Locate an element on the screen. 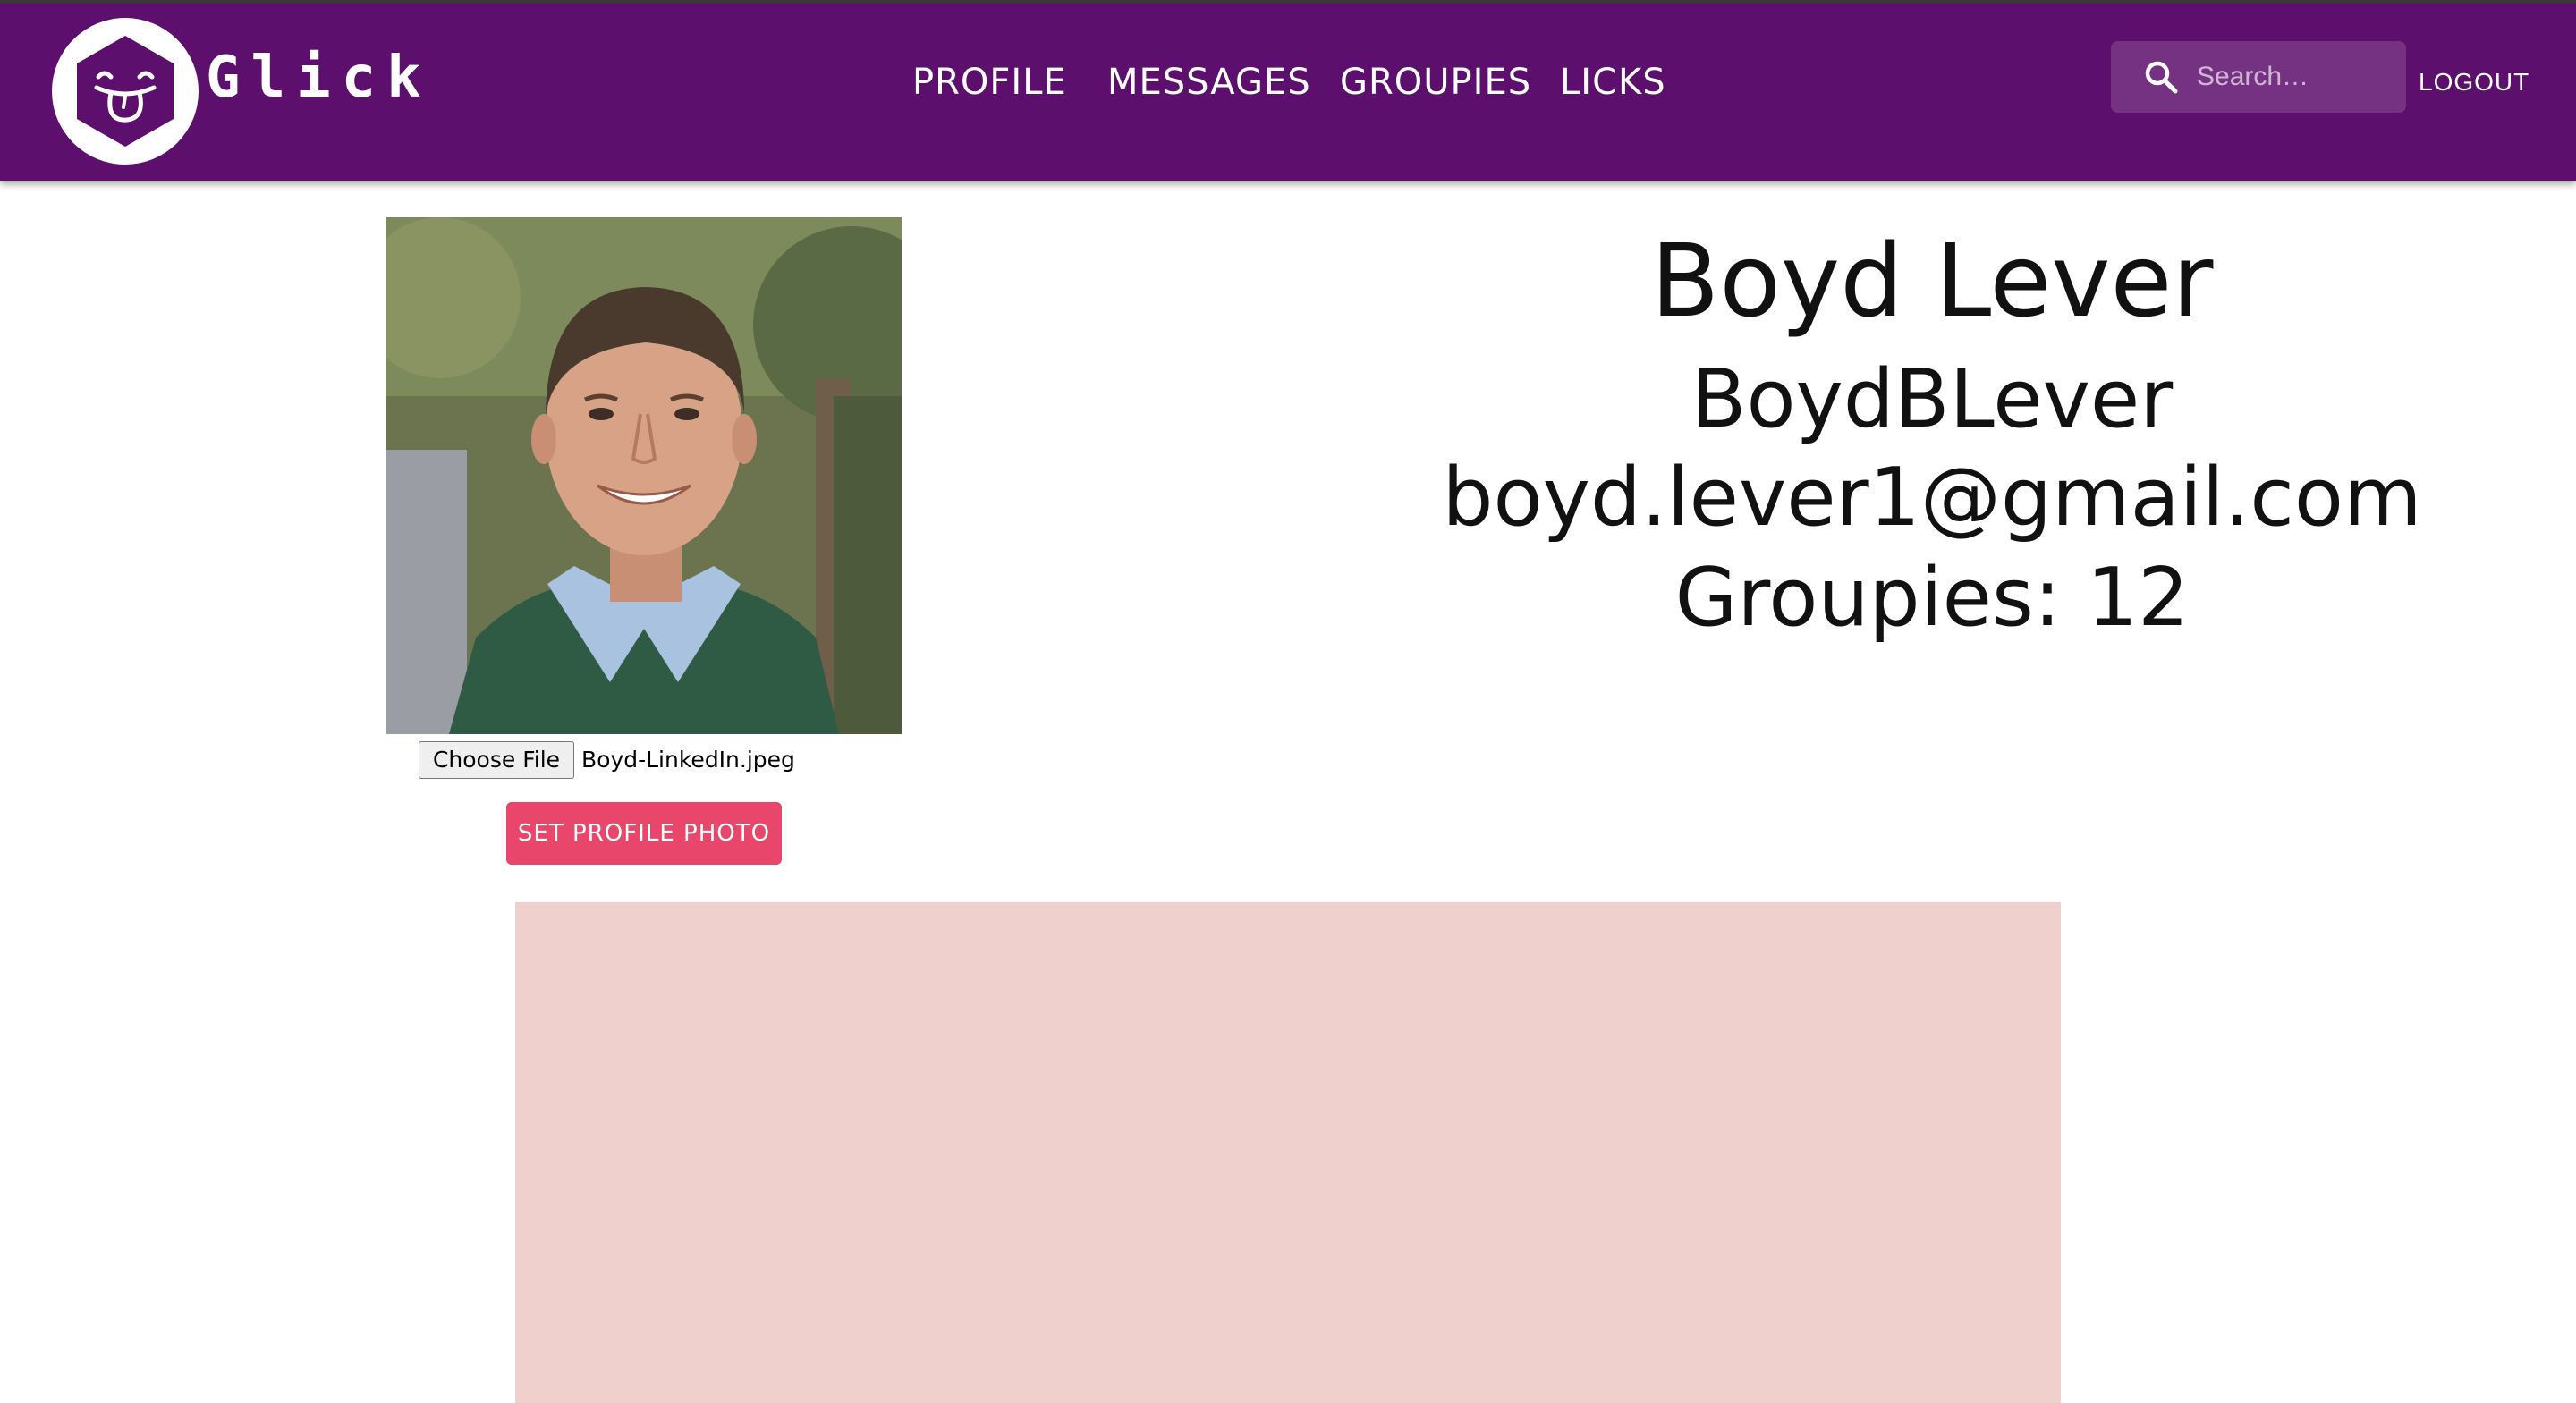 The image size is (2576, 1403). choose-file-button: Choose File is located at coordinates (496, 760).